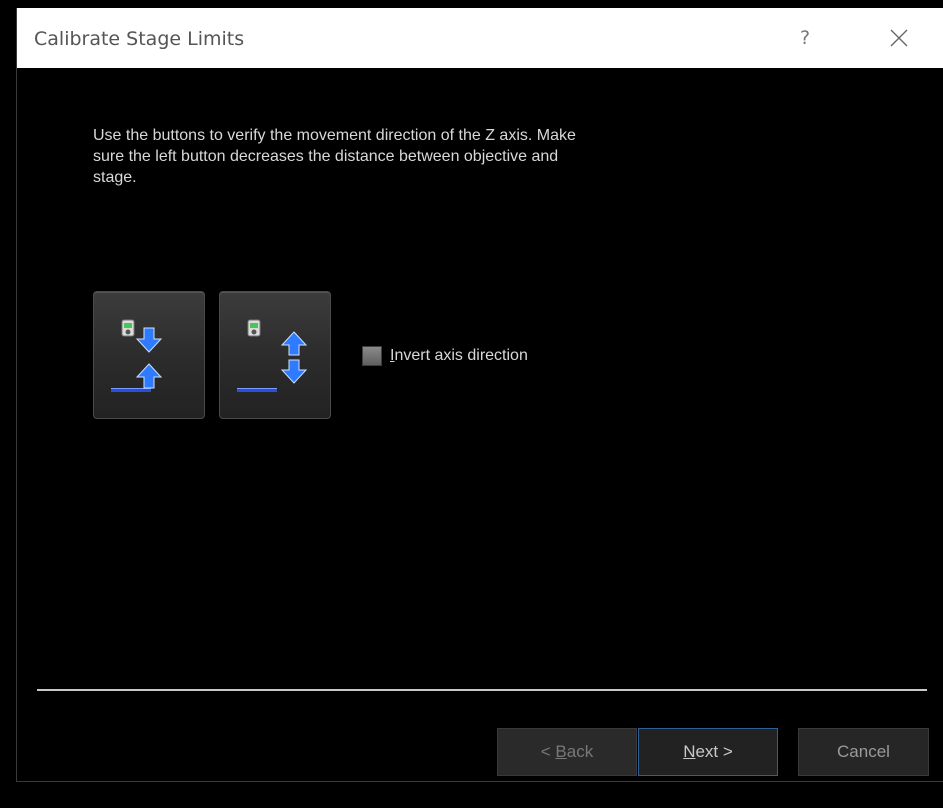 This screenshot has height=808, width=943. Describe the element at coordinates (567, 752) in the screenshot. I see `back-button: < Back` at that location.